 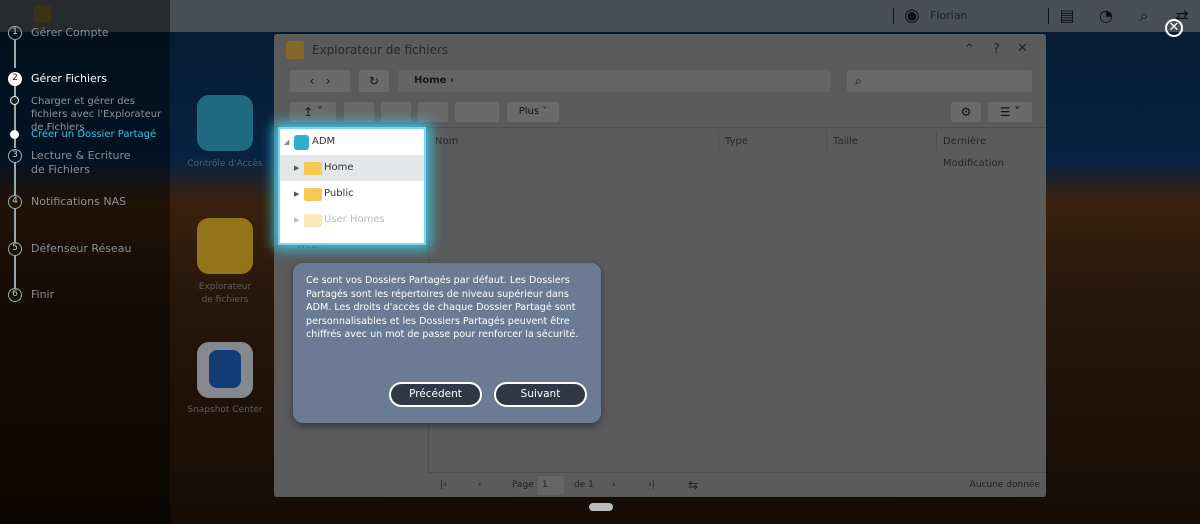 I want to click on tree-root-adm: ◢ ADM, so click(x=352, y=142).